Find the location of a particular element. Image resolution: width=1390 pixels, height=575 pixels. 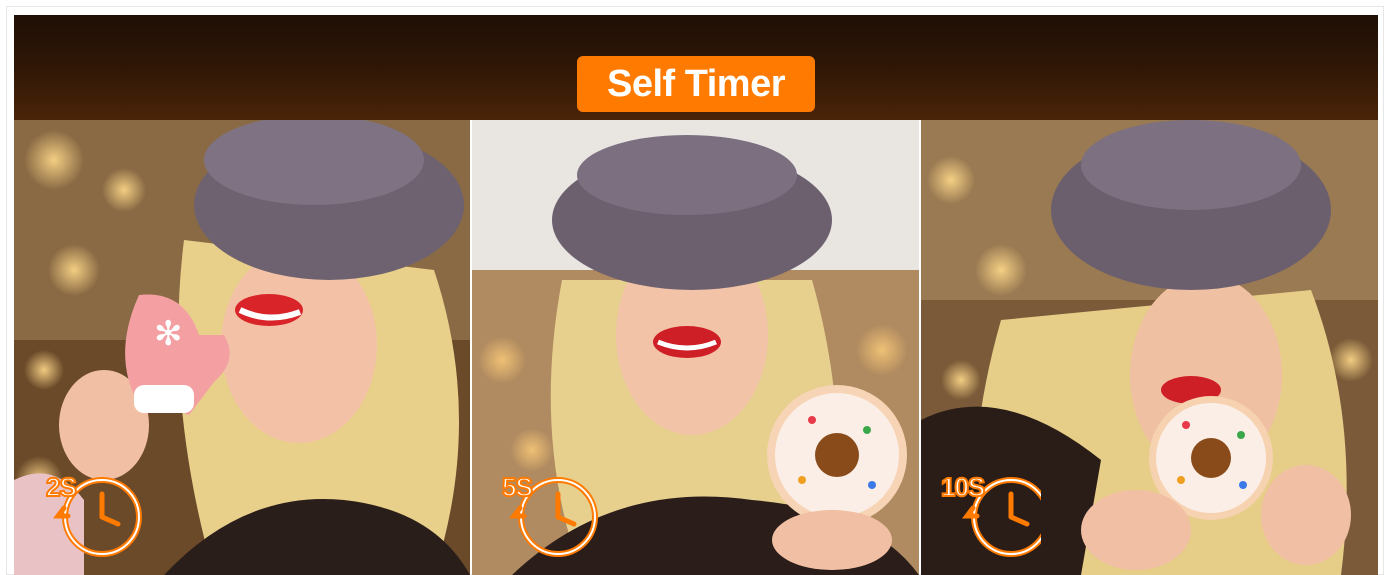

timer-badge-2s: 2S is located at coordinates (95, 516).